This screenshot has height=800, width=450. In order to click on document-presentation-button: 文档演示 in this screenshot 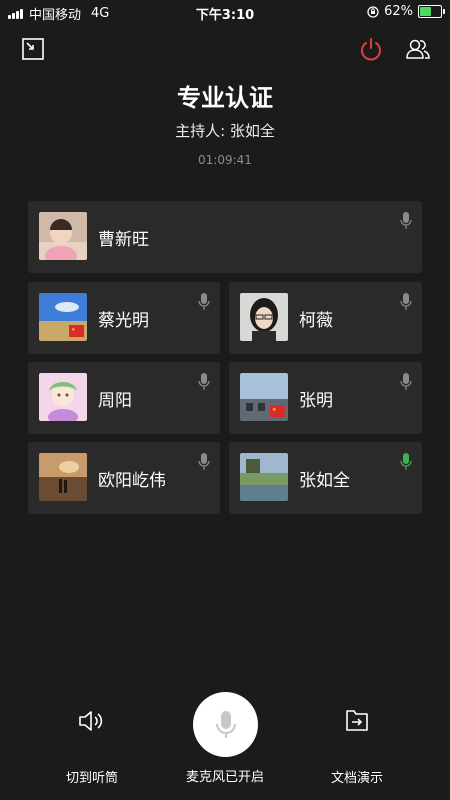, I will do `click(357, 747)`.